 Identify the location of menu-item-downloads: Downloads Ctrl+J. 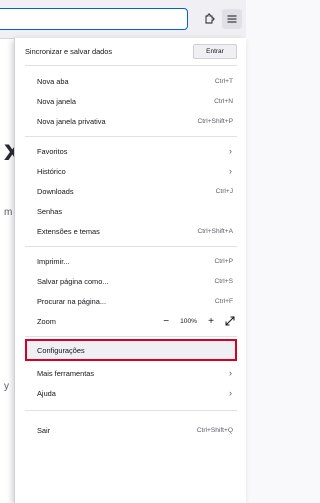
(131, 191).